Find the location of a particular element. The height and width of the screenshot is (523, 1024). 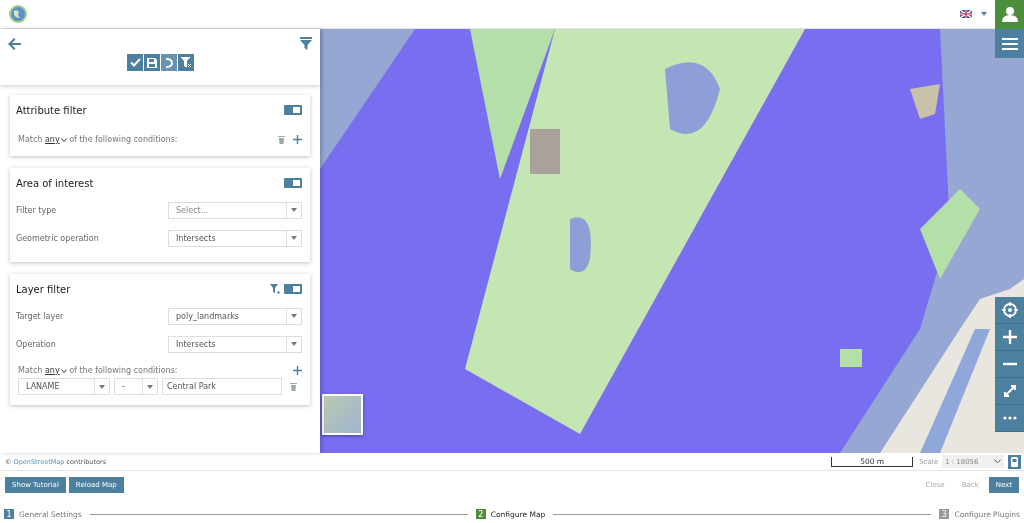

save-icon is located at coordinates (152, 62).